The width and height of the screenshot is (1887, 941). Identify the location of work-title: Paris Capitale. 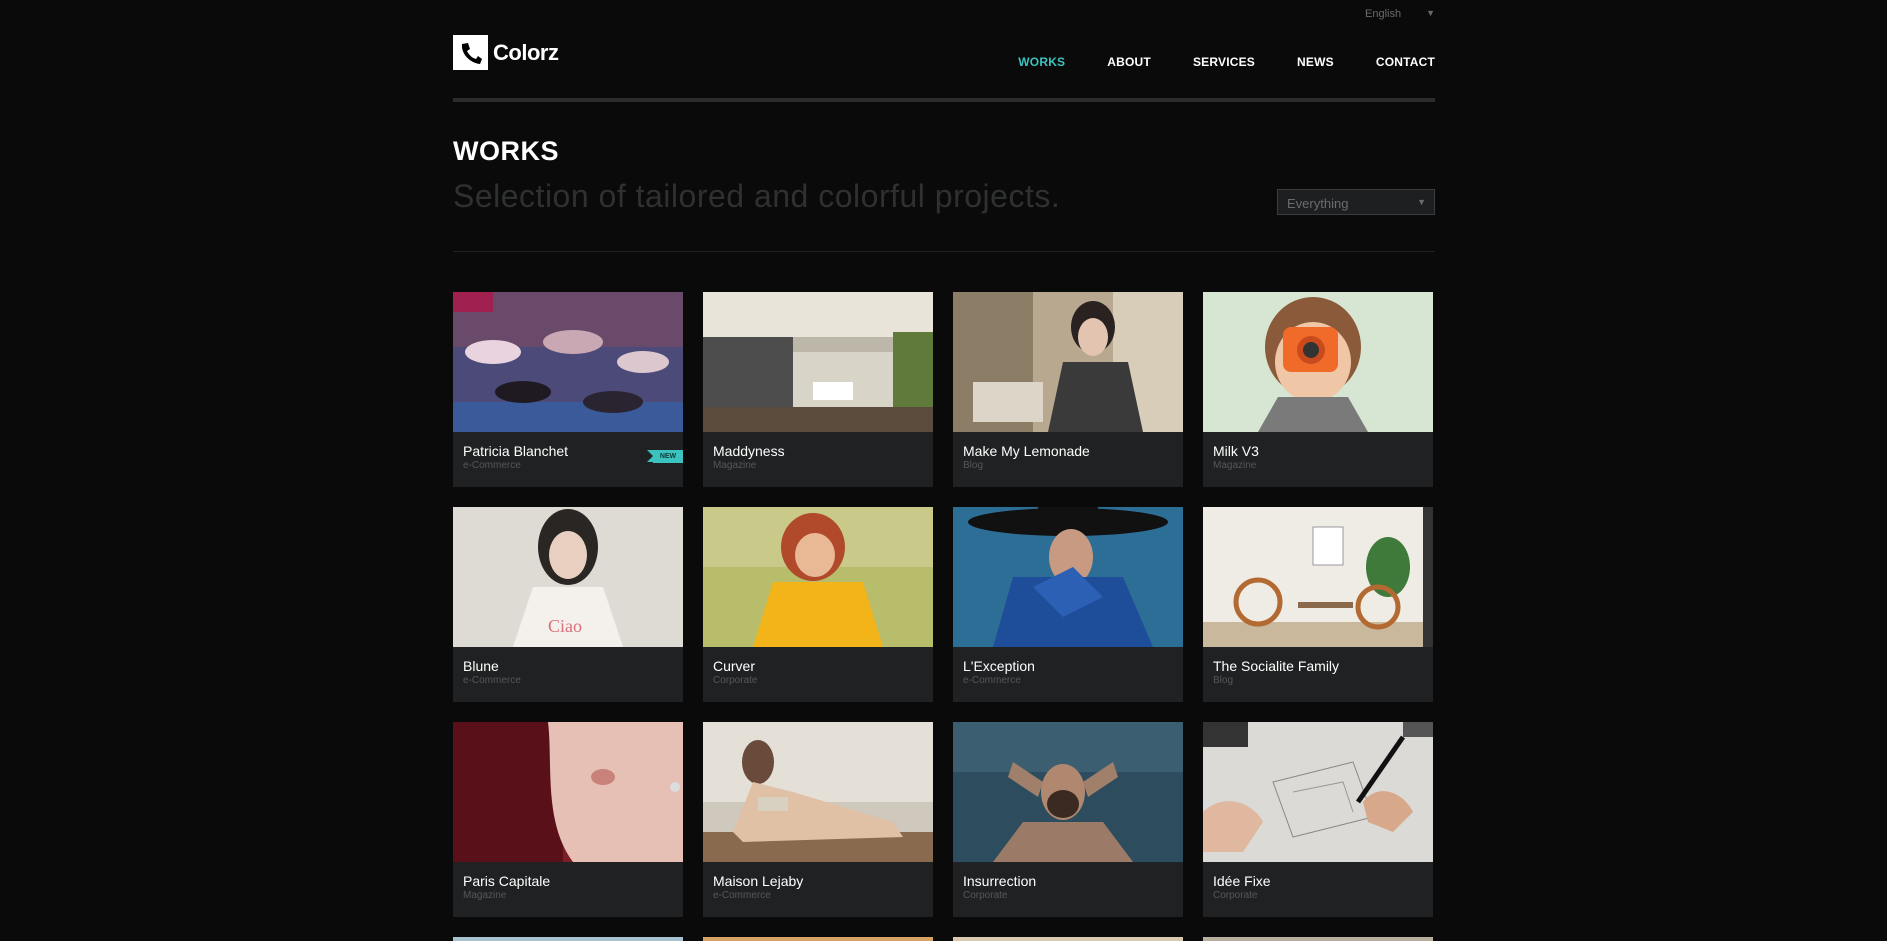
(507, 881).